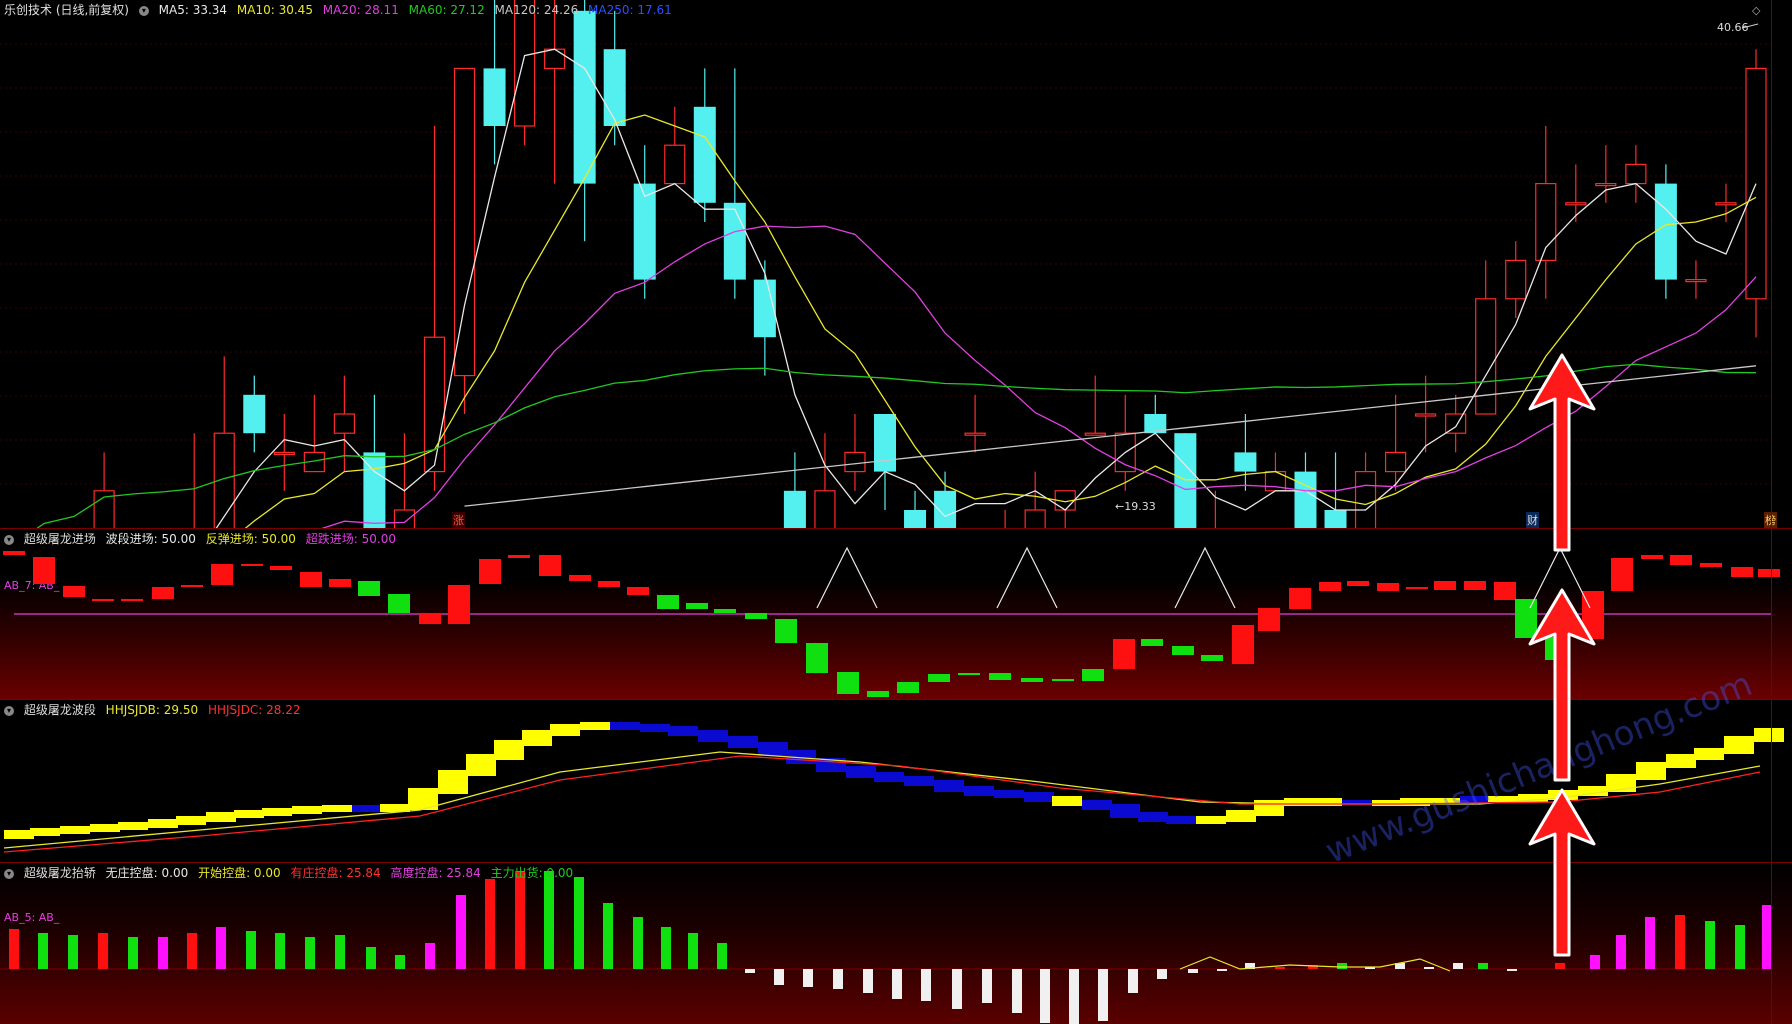  Describe the element at coordinates (886, 947) in the screenshot. I see `control-bar-chart` at that location.